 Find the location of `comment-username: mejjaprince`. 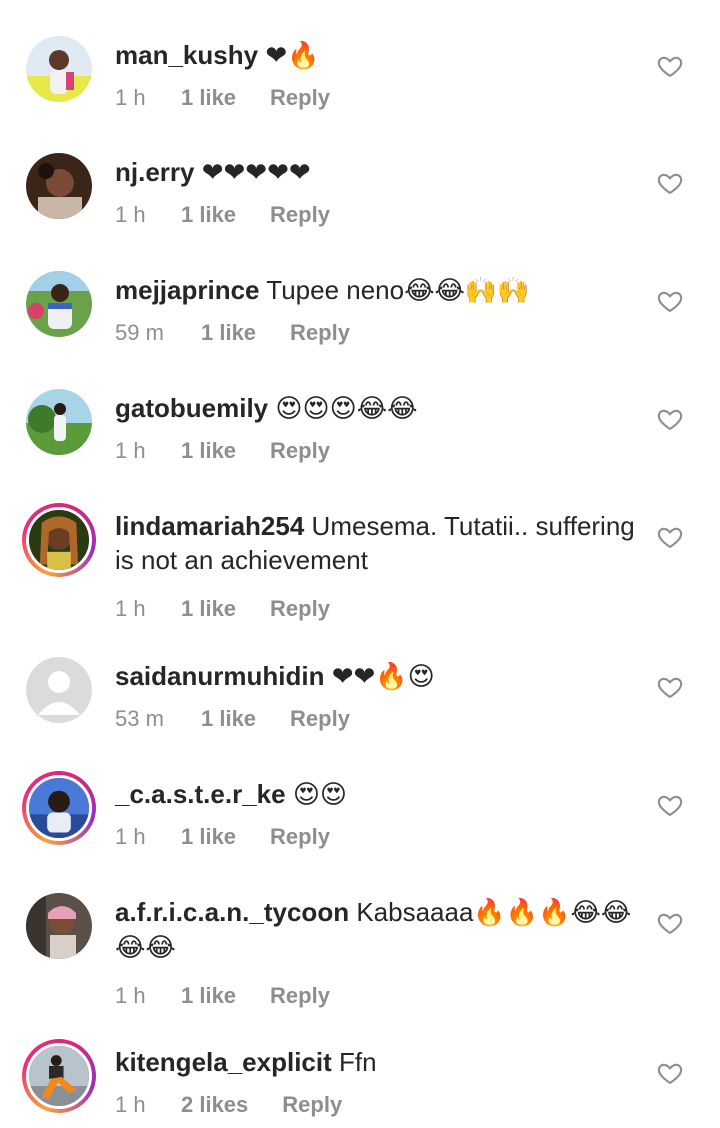

comment-username: mejjaprince is located at coordinates (187, 290).